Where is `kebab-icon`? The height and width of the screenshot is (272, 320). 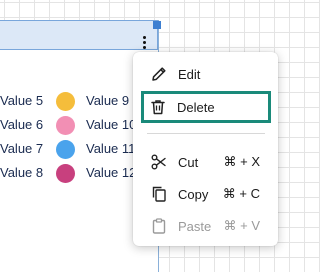 kebab-icon is located at coordinates (144, 42).